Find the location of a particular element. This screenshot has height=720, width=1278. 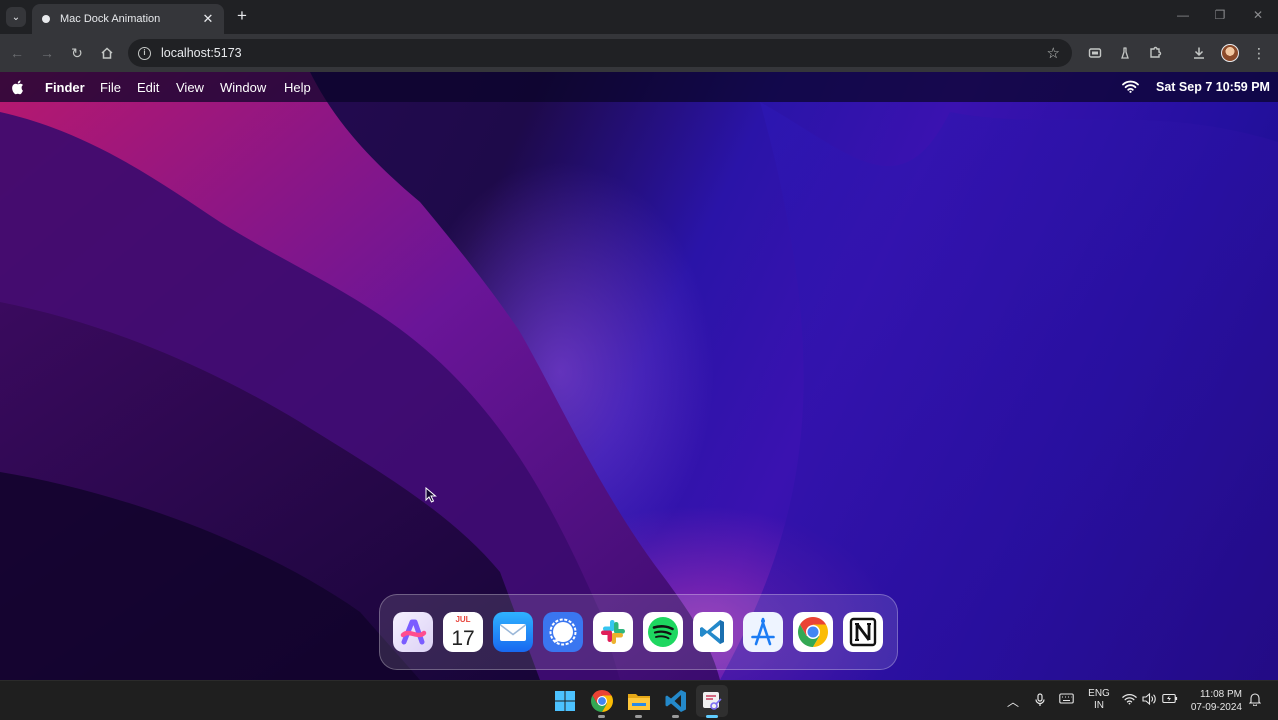

dock-app-chrome is located at coordinates (813, 632).